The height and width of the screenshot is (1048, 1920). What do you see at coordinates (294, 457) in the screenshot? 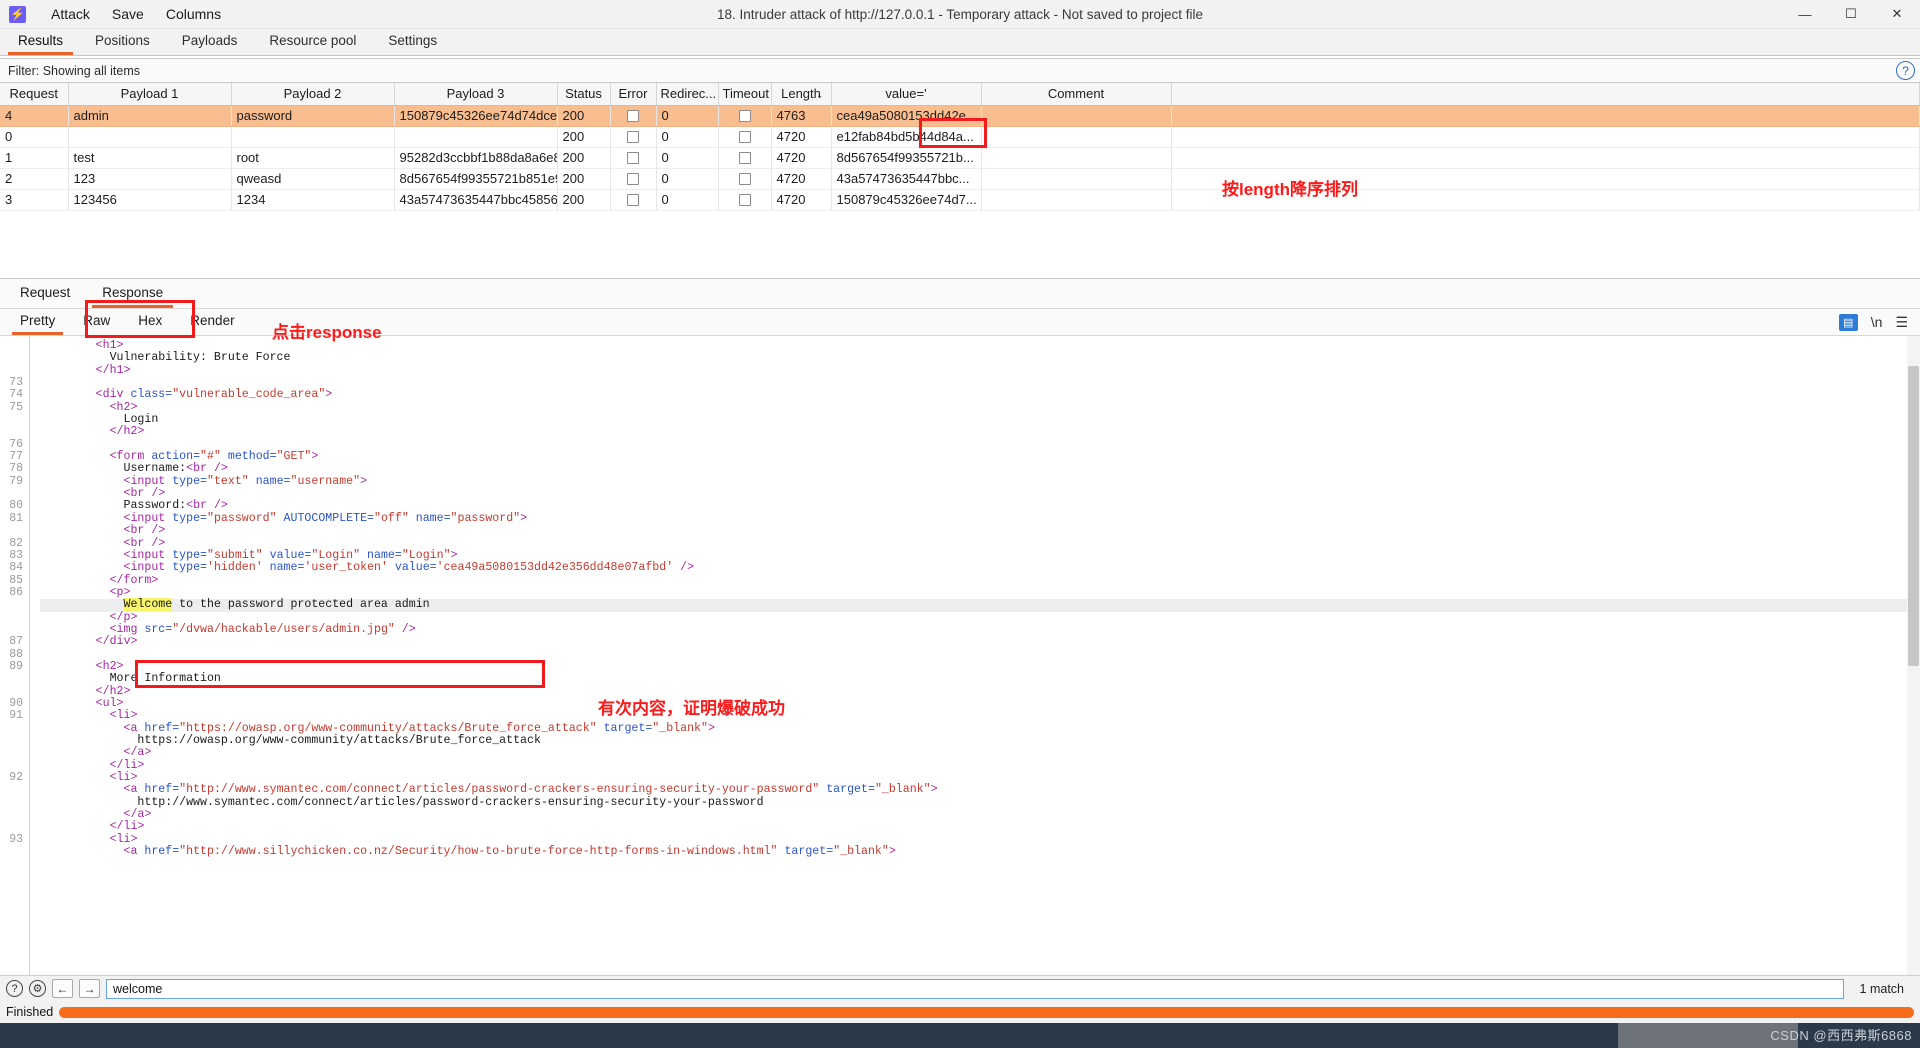
I see `code-token: "GET"` at bounding box center [294, 457].